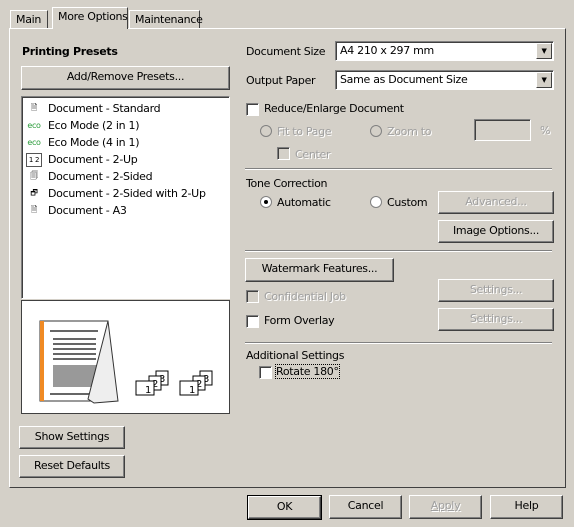  What do you see at coordinates (304, 202) in the screenshot?
I see `automatic-label: Automatic` at bounding box center [304, 202].